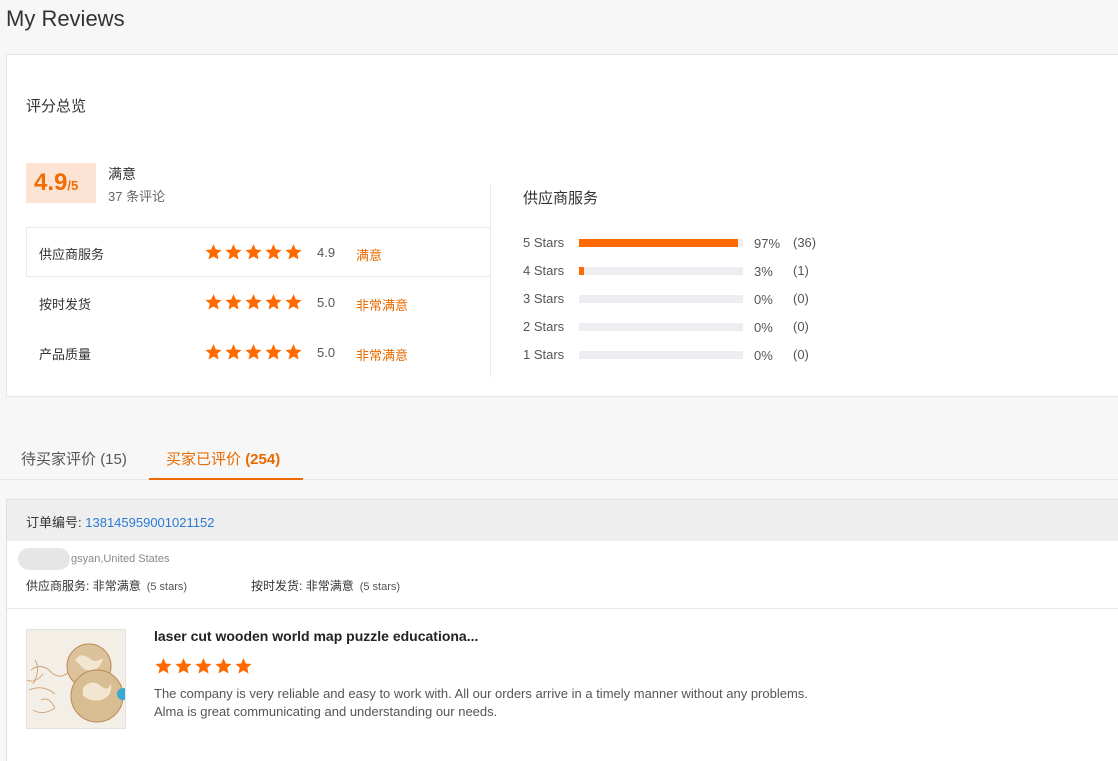  I want to click on tab-count: (15), so click(113, 459).